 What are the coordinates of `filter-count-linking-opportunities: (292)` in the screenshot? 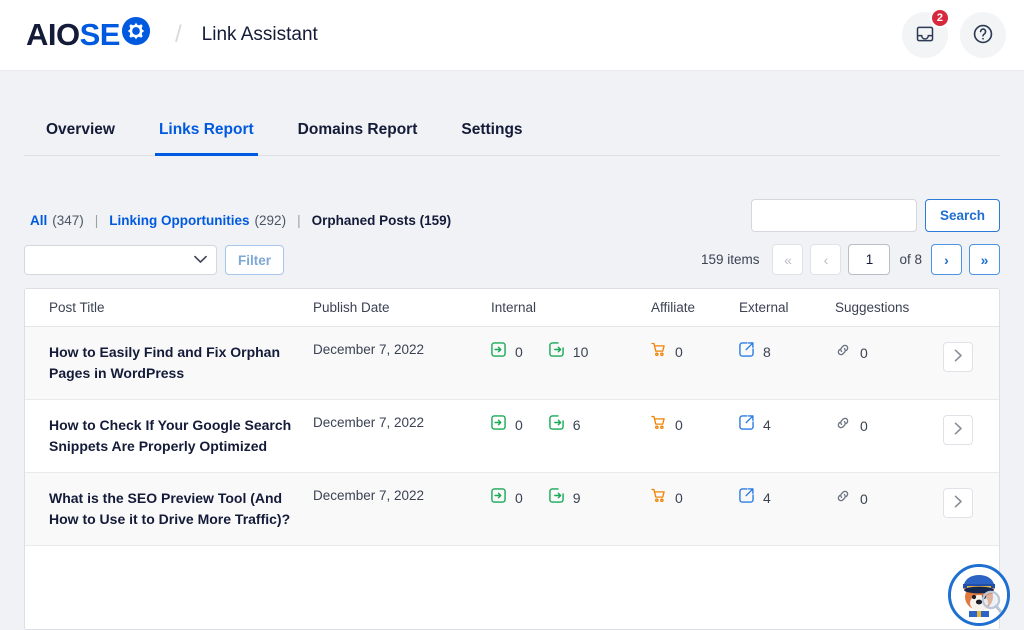 It's located at (270, 220).